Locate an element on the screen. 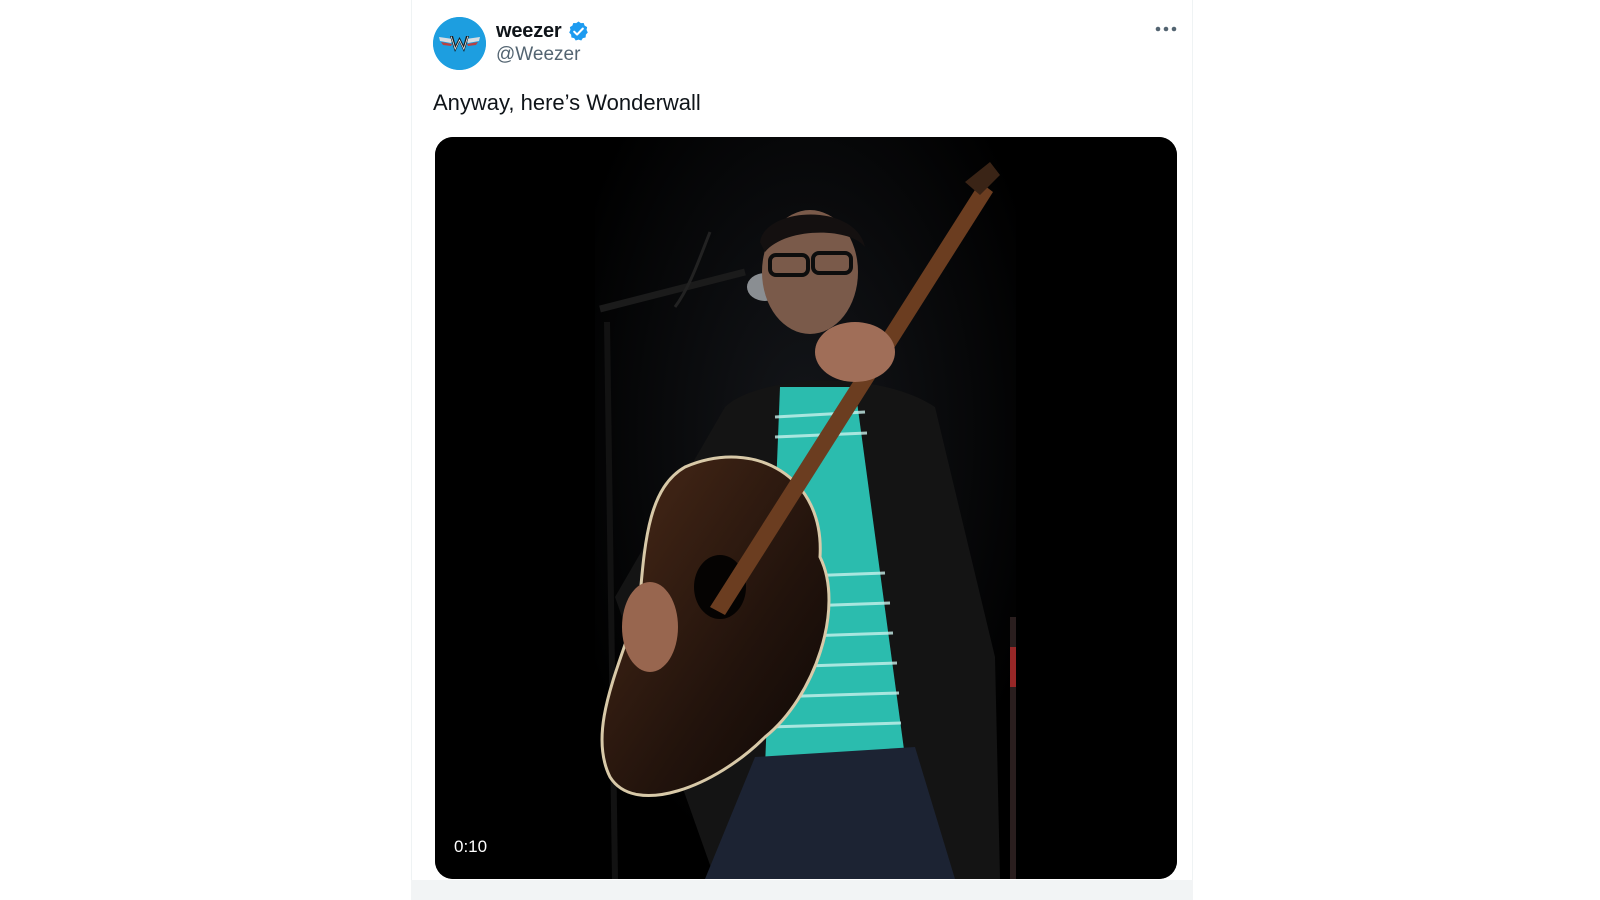  author-display-name: weezer is located at coordinates (529, 31).